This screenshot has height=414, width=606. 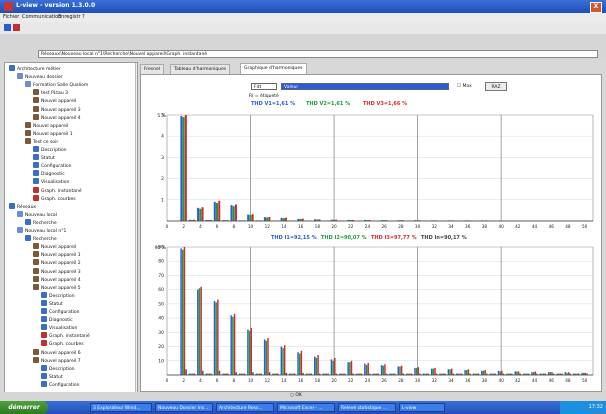 What do you see at coordinates (57, 352) in the screenshot?
I see `tree-item: Nouvel appareil 6` at bounding box center [57, 352].